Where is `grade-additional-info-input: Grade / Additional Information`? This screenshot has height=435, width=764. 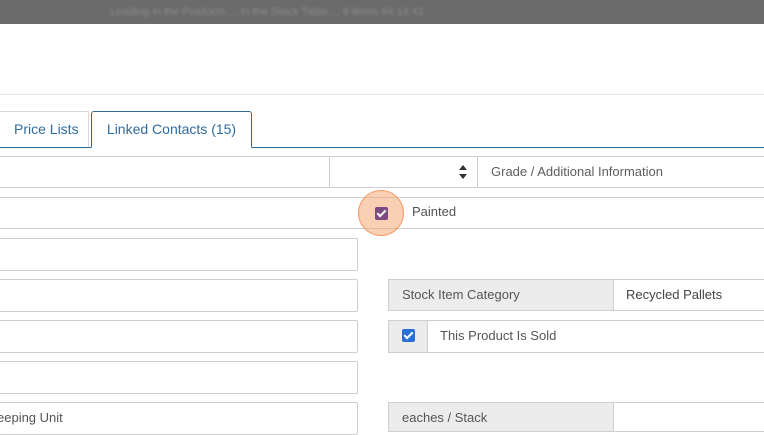
grade-additional-info-input: Grade / Additional Information is located at coordinates (620, 172).